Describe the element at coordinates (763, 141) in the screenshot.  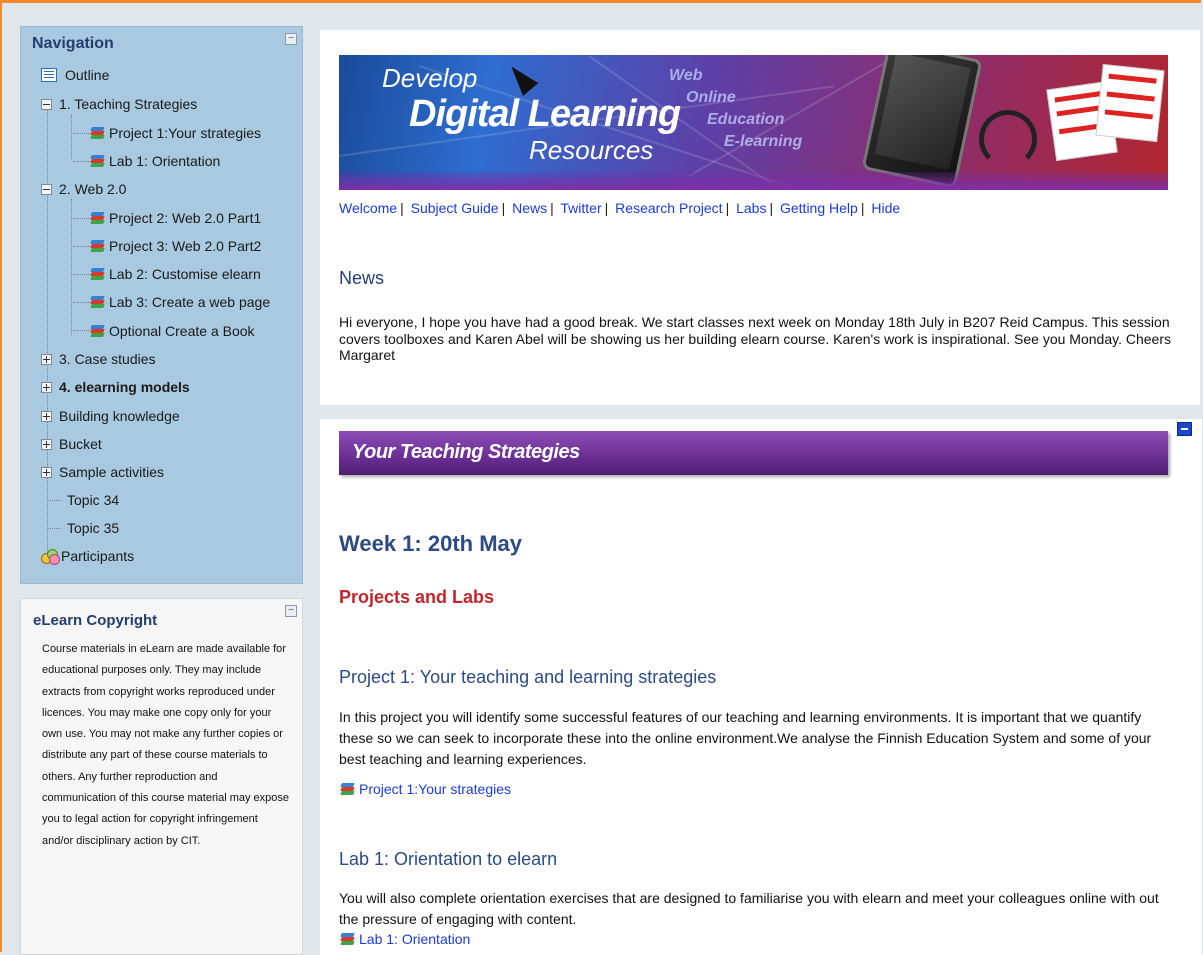
I see `banner-word: E-learning` at that location.